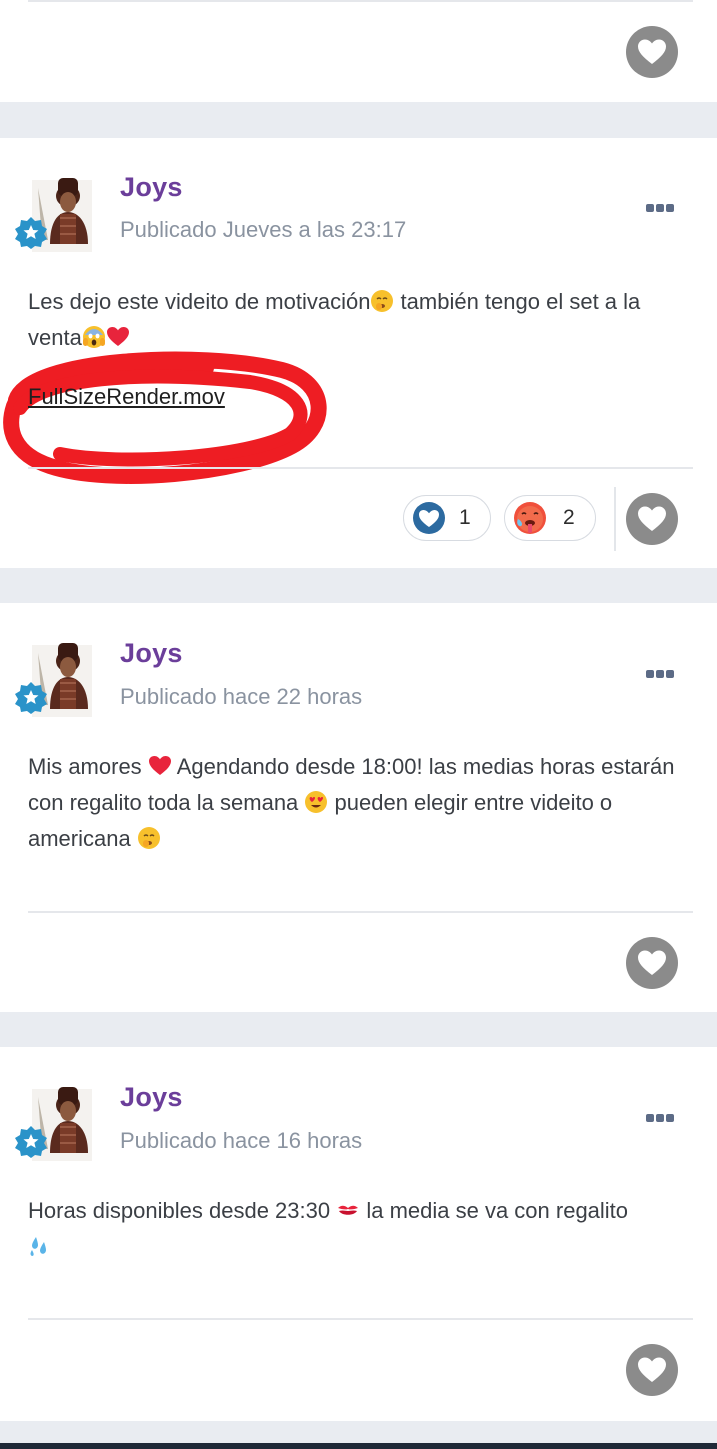 The height and width of the screenshot is (1449, 717). What do you see at coordinates (494, 1210) in the screenshot?
I see `post-text: la media se va con regalito` at bounding box center [494, 1210].